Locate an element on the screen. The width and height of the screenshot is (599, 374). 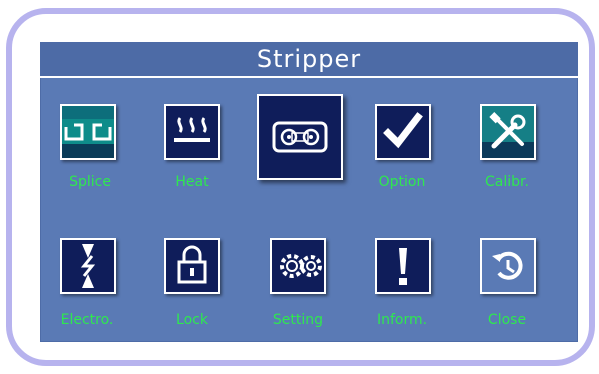
close-button is located at coordinates (508, 266).